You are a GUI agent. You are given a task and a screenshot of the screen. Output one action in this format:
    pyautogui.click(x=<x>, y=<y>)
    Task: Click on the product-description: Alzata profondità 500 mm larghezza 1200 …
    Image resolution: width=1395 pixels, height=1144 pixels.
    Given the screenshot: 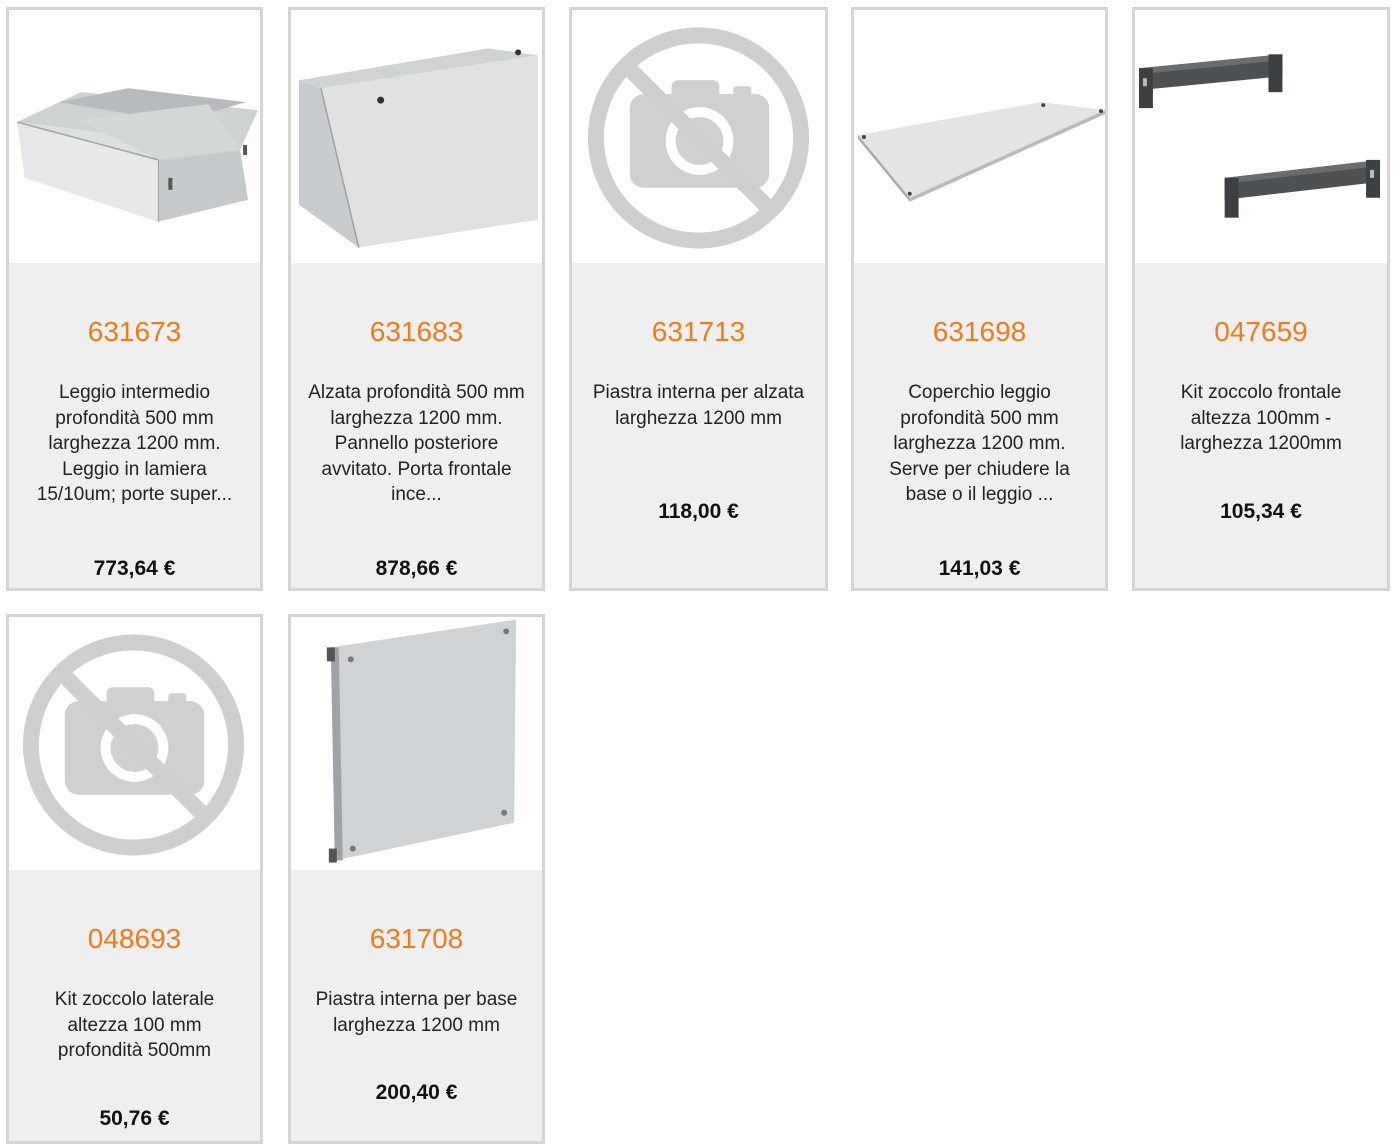 What is the action you would take?
    pyautogui.click(x=416, y=443)
    